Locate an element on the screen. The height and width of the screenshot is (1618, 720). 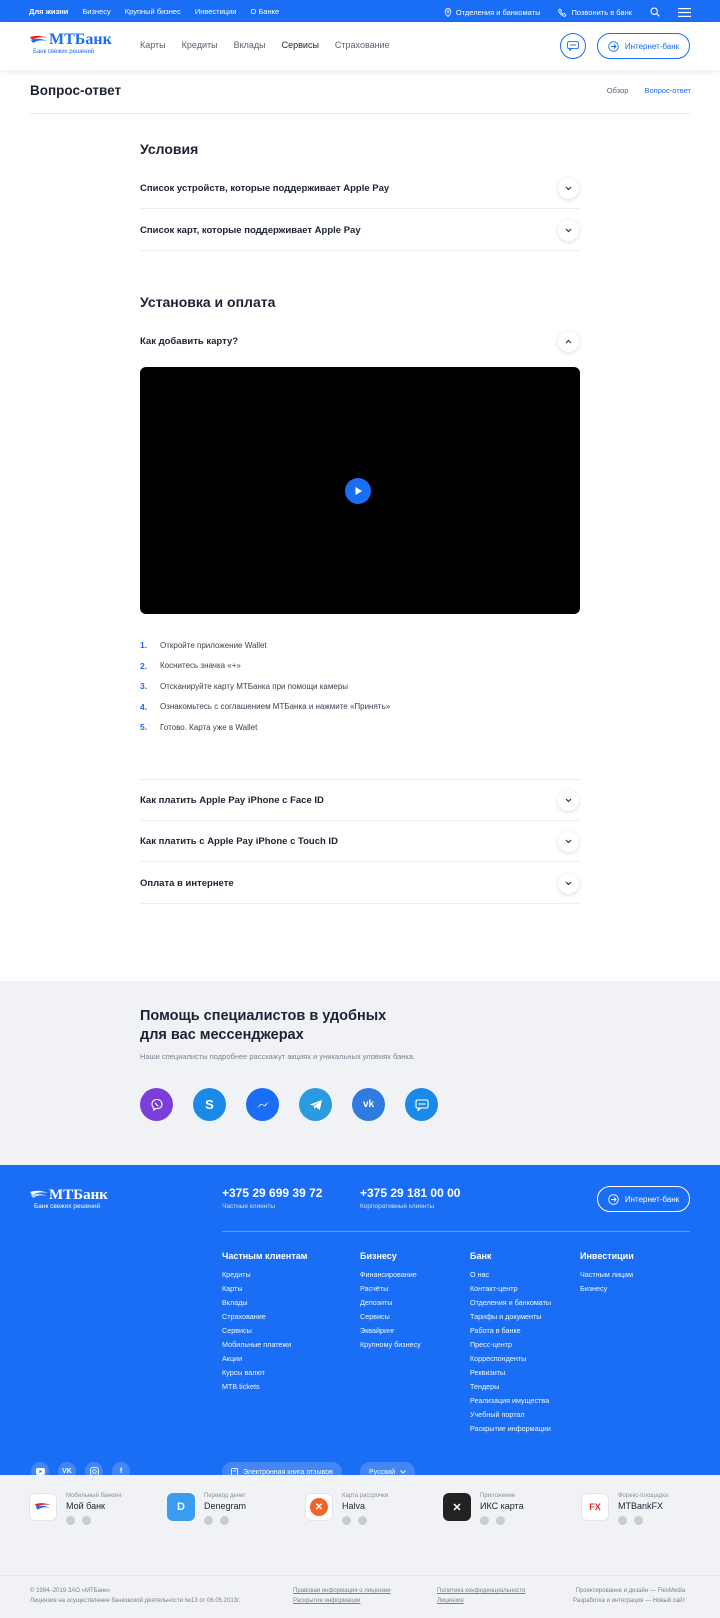
chat-button is located at coordinates (573, 46).